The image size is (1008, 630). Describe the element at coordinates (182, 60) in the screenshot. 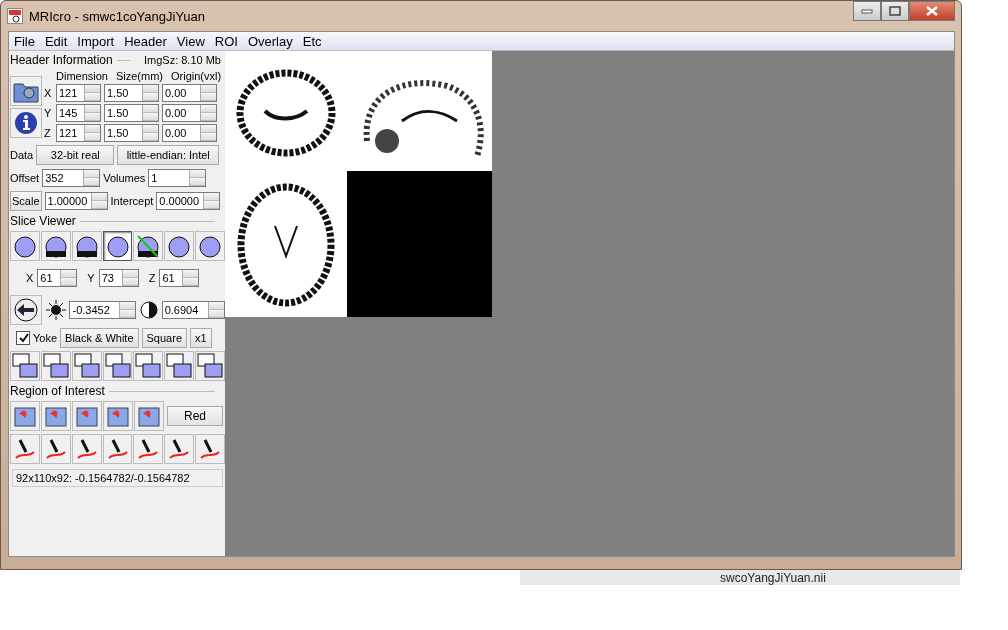

I see `image-size-label: ImgSz: 8.10 Mb` at that location.